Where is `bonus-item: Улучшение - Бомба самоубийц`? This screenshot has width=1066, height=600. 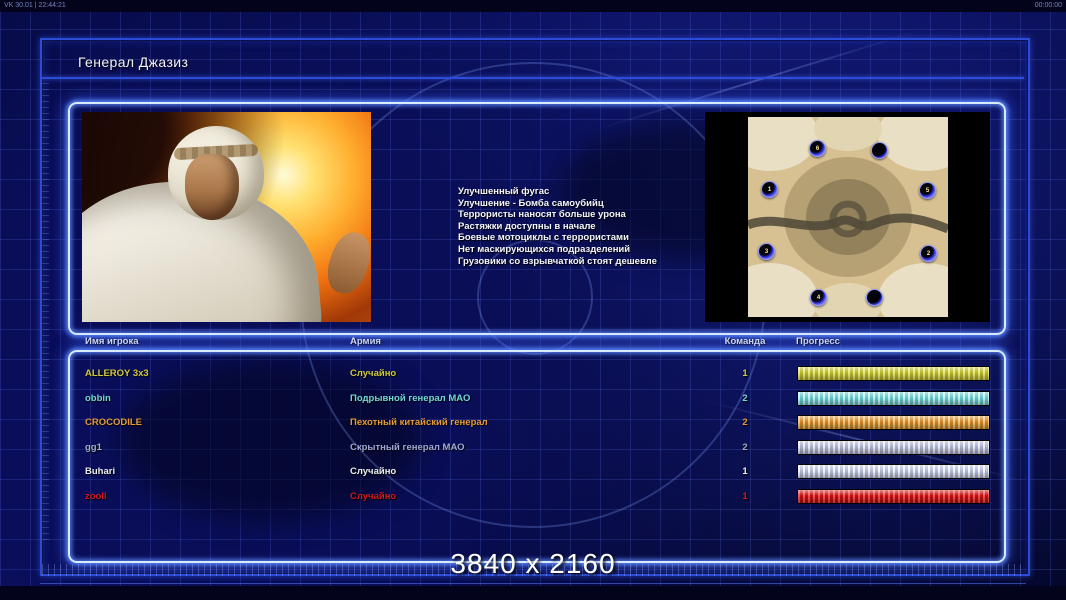
bonus-item: Улучшение - Бомба самоубийц is located at coordinates (531, 203).